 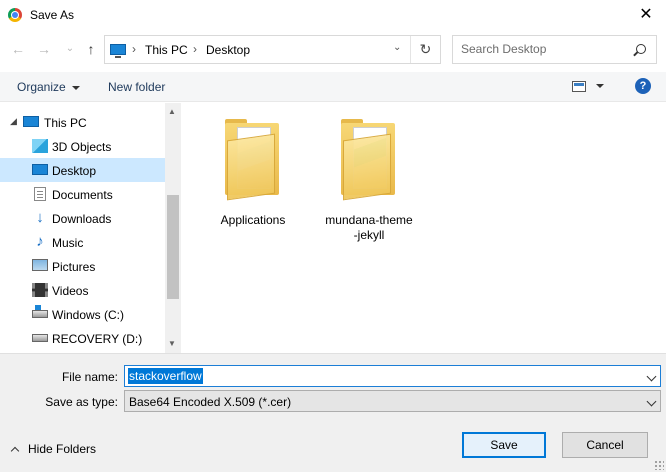 What do you see at coordinates (392, 376) in the screenshot?
I see `file-name-field: stackoverflow` at bounding box center [392, 376].